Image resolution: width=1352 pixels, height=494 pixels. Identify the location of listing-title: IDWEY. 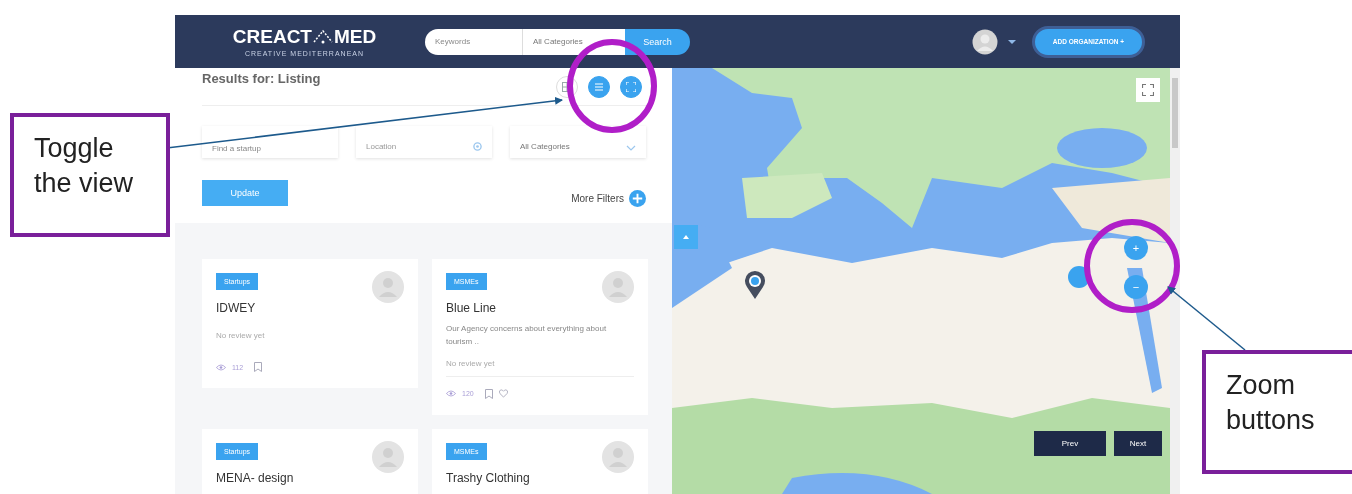
(310, 308).